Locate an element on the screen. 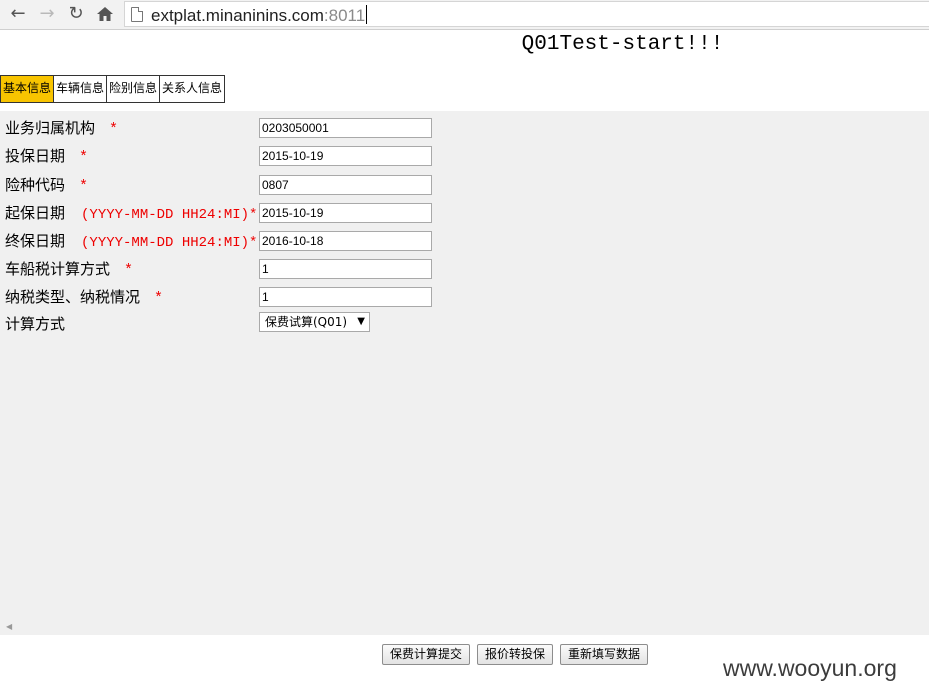 The height and width of the screenshot is (698, 929). field-label-text: 车船税计算方式 is located at coordinates (58, 269).